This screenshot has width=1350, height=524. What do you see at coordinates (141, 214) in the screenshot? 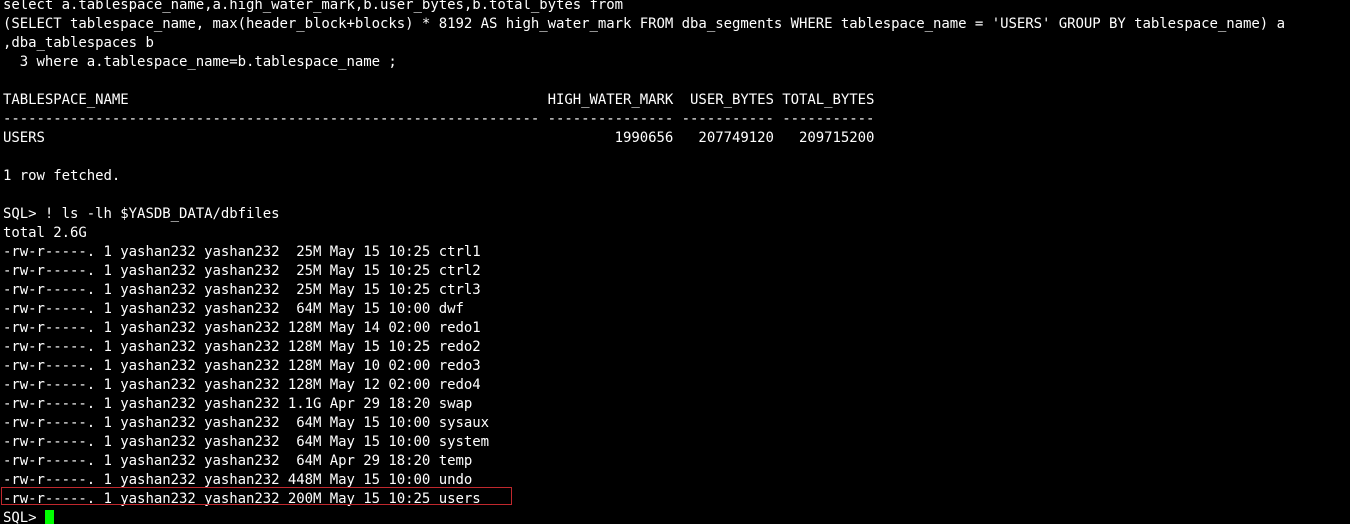
I see `shell-command-line: SQL> ! ls -lh $YASDB_DATA/dbfiles` at bounding box center [141, 214].